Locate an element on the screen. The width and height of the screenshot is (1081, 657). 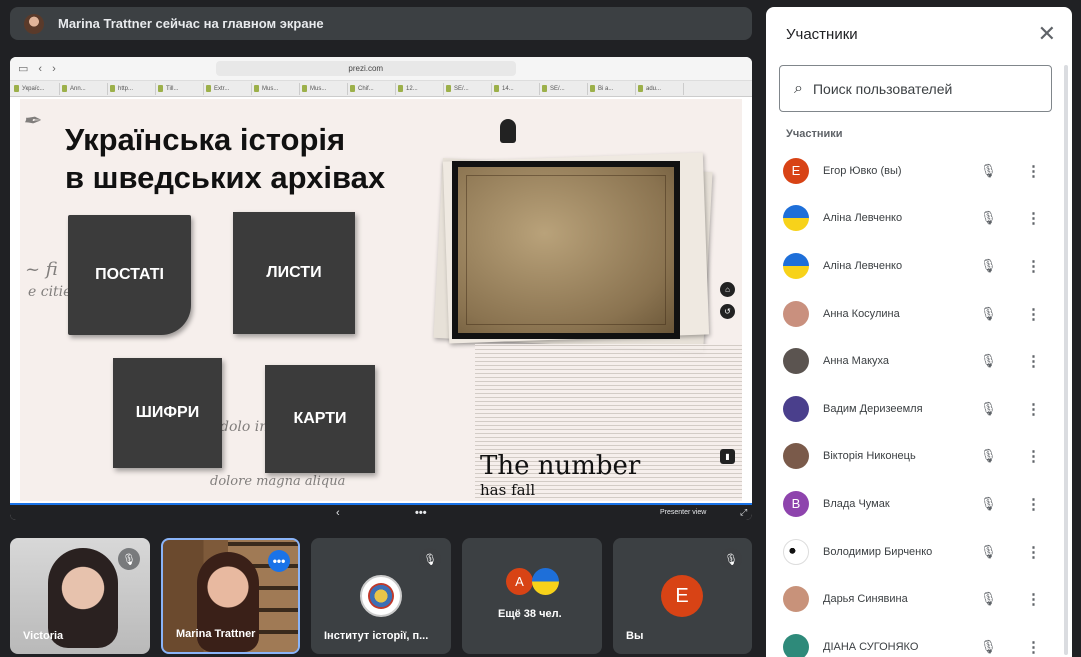
previous-button: ‹ is located at coordinates (338, 513).